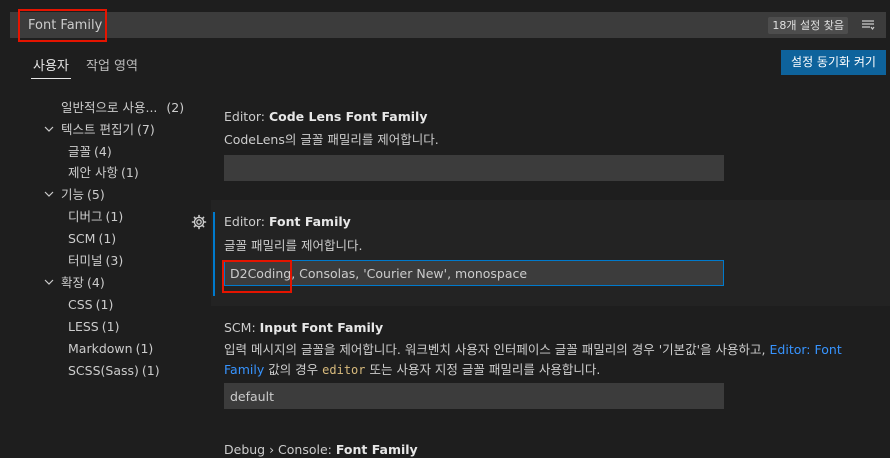 This screenshot has width=890, height=458. I want to click on toc-item-common: 일반적으로 사용... (2), so click(122, 108).